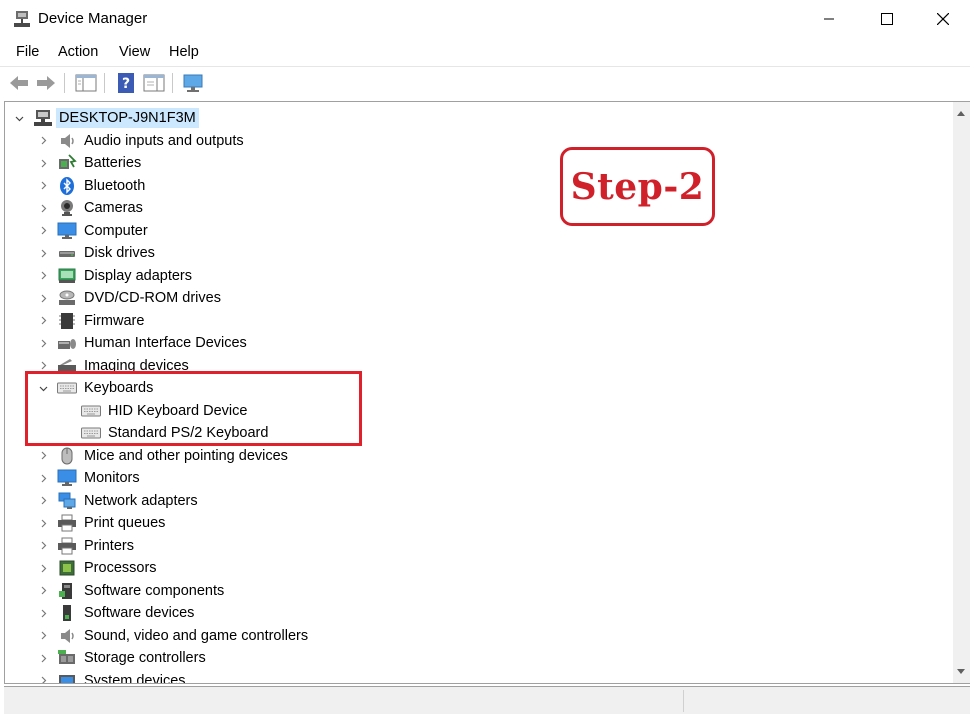  Describe the element at coordinates (188, 433) in the screenshot. I see `device-label: Standard PS/2 Keyboard` at that location.